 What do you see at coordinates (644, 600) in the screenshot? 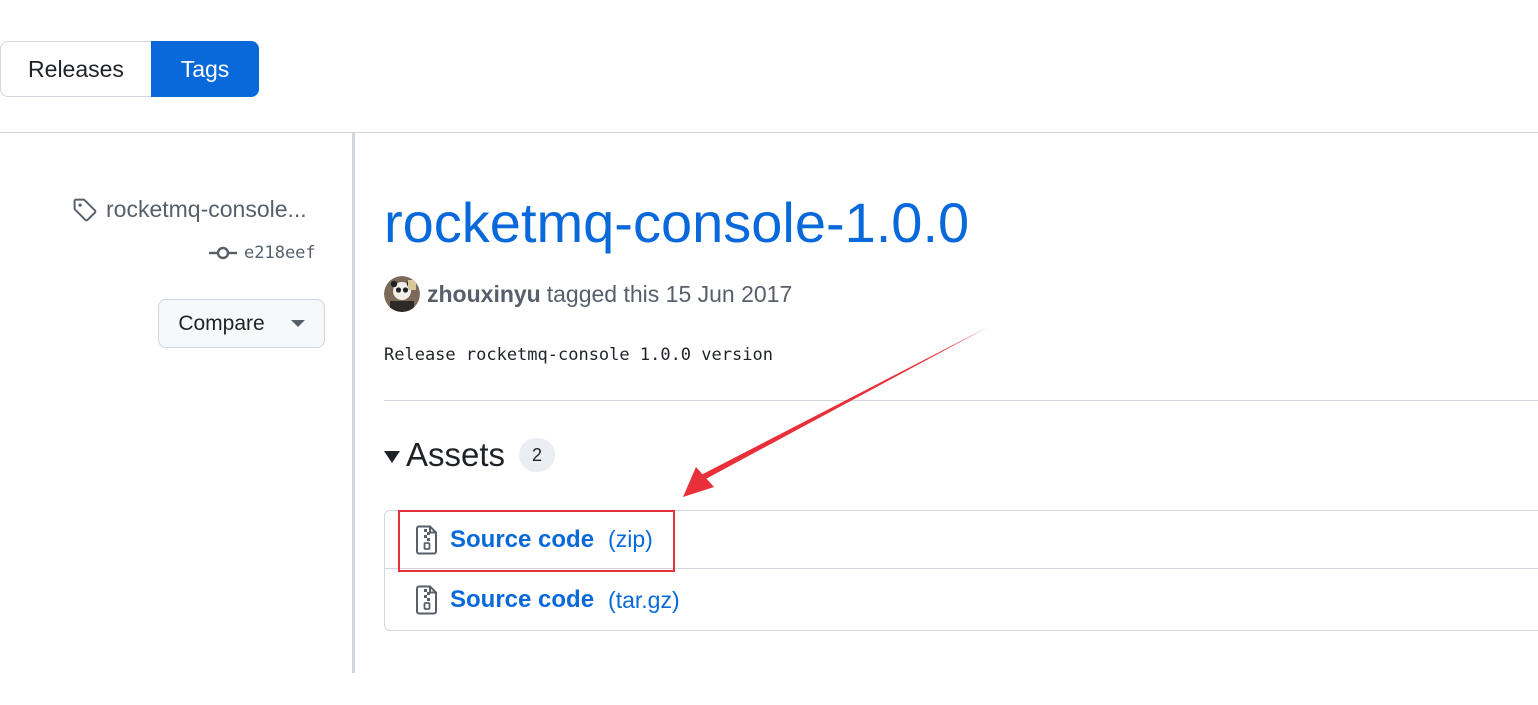
I see `asset-format: (tar.gz)` at bounding box center [644, 600].